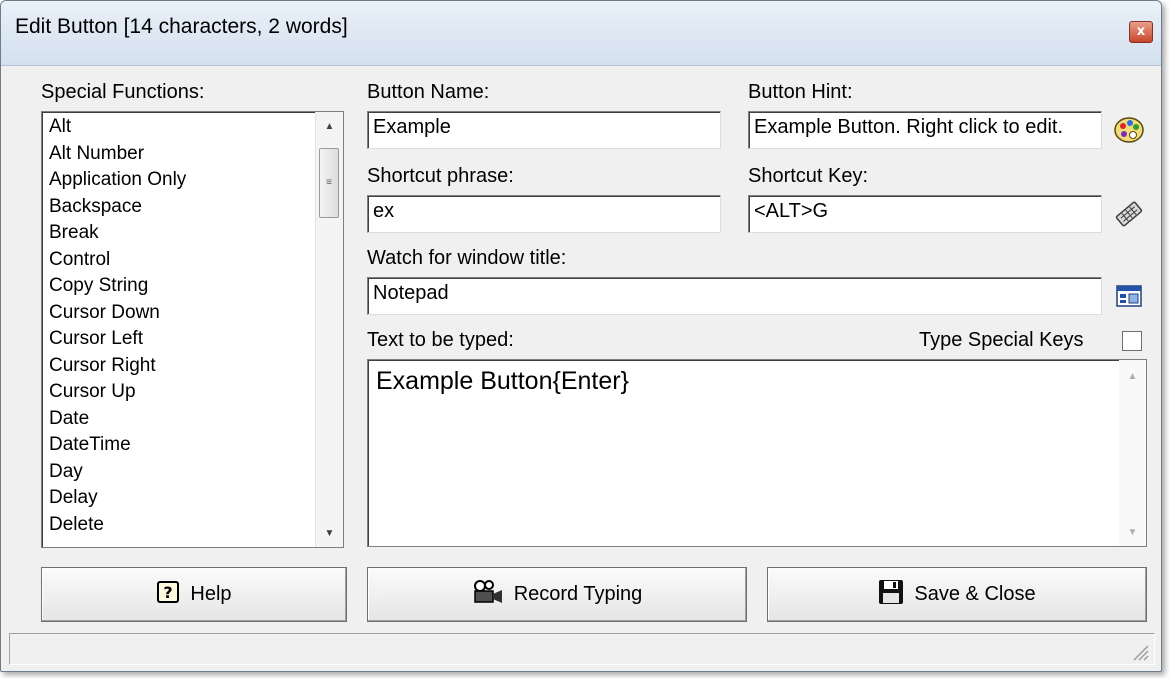 This screenshot has width=1170, height=678. I want to click on record-typing-button: Record Typing, so click(557, 594).